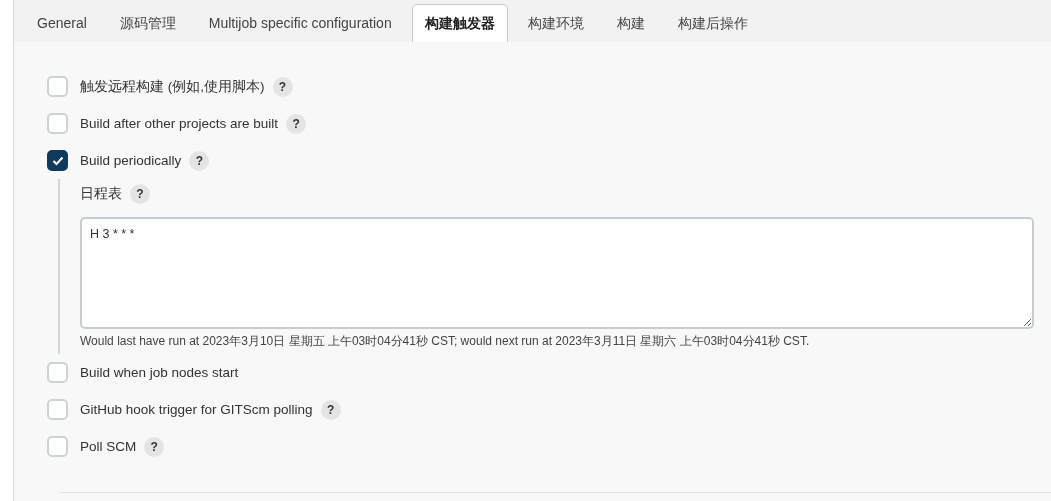 The height and width of the screenshot is (501, 1051). Describe the element at coordinates (630, 23) in the screenshot. I see `tab: 构建` at that location.